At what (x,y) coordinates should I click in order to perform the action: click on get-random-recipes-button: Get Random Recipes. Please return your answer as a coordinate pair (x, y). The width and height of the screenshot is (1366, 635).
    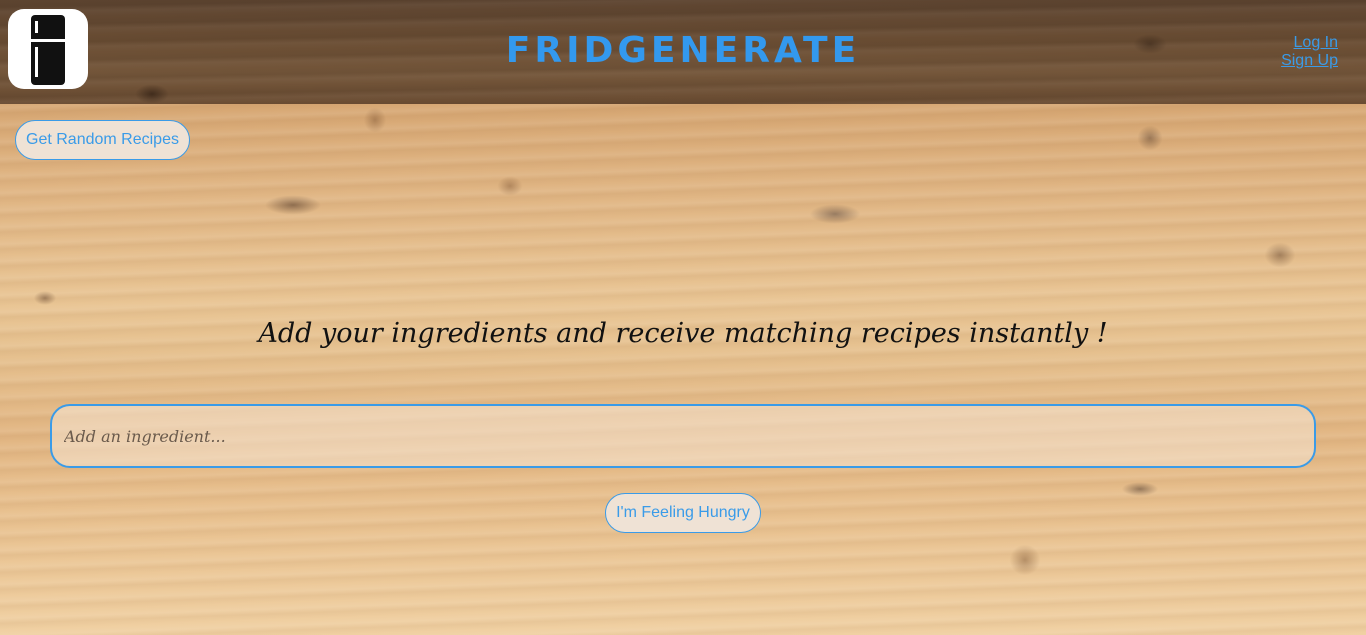
    Looking at the image, I should click on (102, 140).